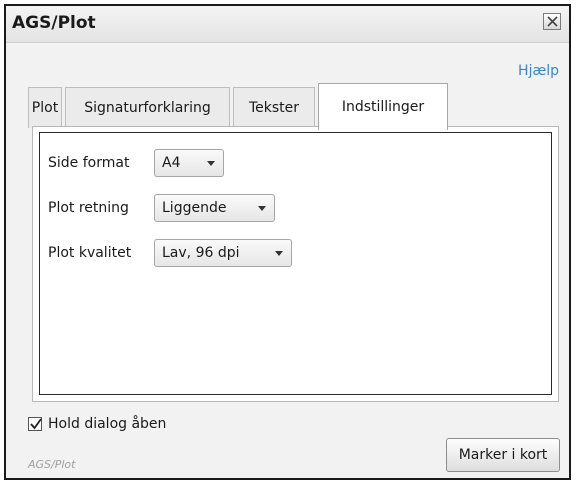 This screenshot has width=579, height=488. I want to click on plot-direction-select: Liggende, so click(214, 208).